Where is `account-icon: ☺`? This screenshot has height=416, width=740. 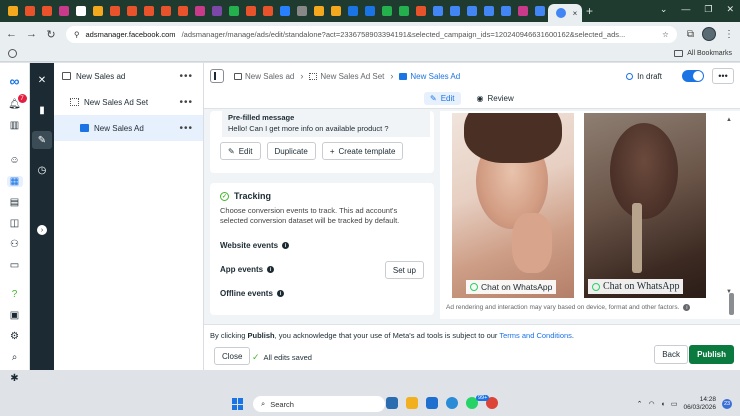
account-icon: ☺ is located at coordinates (15, 160).